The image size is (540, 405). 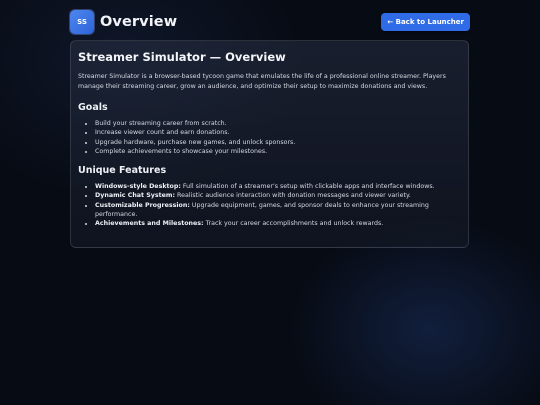 What do you see at coordinates (93, 107) in the screenshot?
I see `goals-heading: Goals` at bounding box center [93, 107].